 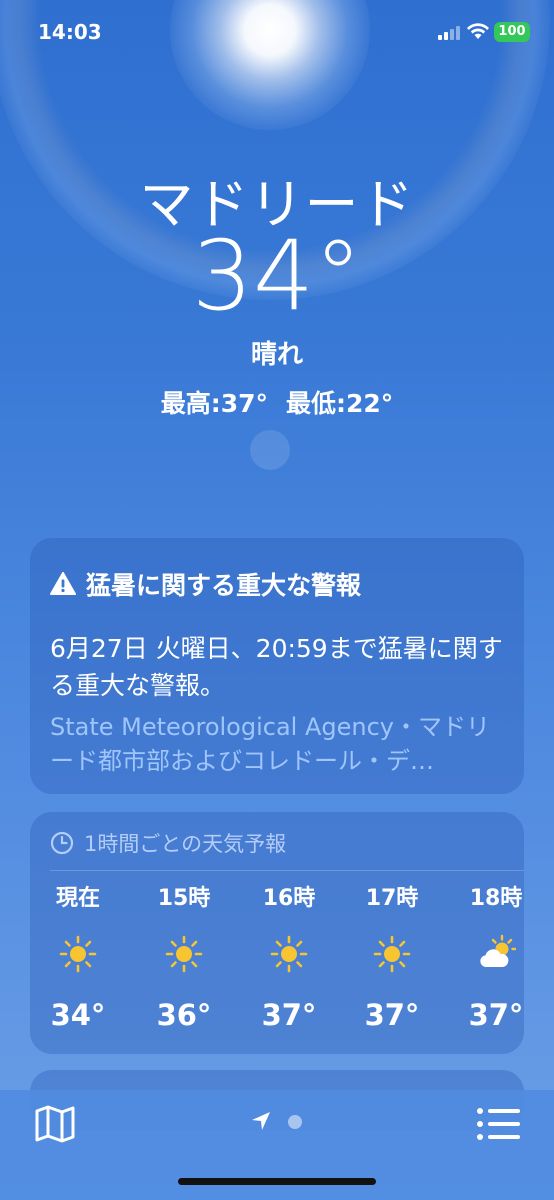 I want to click on alert-header: 猛暑に関する重大な警報, so click(x=205, y=584).